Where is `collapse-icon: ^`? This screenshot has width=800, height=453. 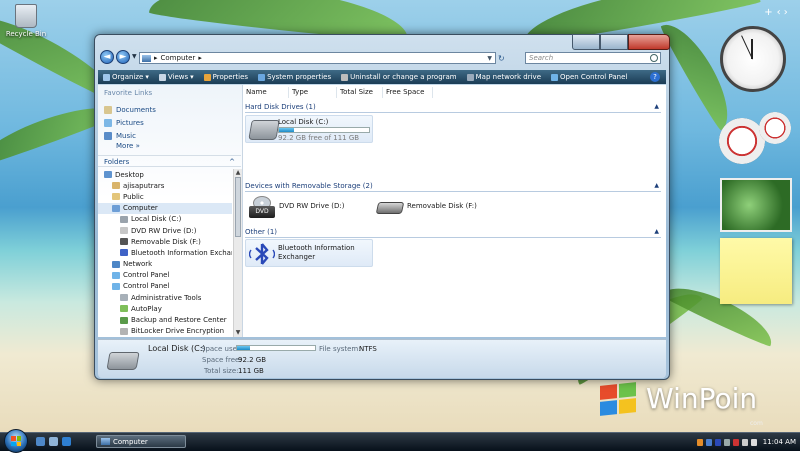
collapse-icon: ^ is located at coordinates (232, 162).